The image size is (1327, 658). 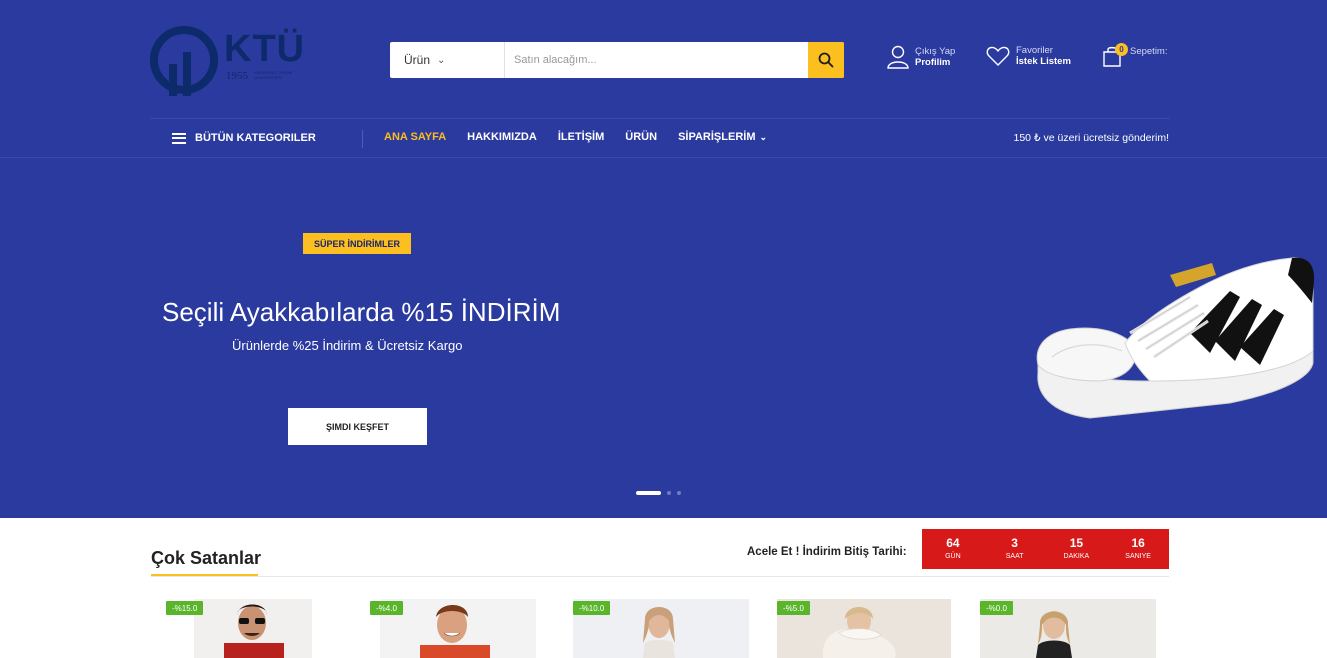 I want to click on countdown-days: 64 GÜN, so click(x=953, y=549).